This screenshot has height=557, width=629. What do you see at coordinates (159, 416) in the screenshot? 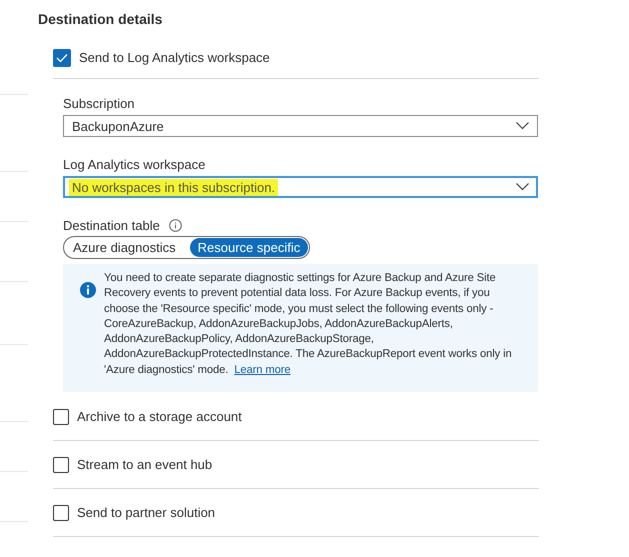
I see `checkbox-label: Archive to a storage account` at bounding box center [159, 416].